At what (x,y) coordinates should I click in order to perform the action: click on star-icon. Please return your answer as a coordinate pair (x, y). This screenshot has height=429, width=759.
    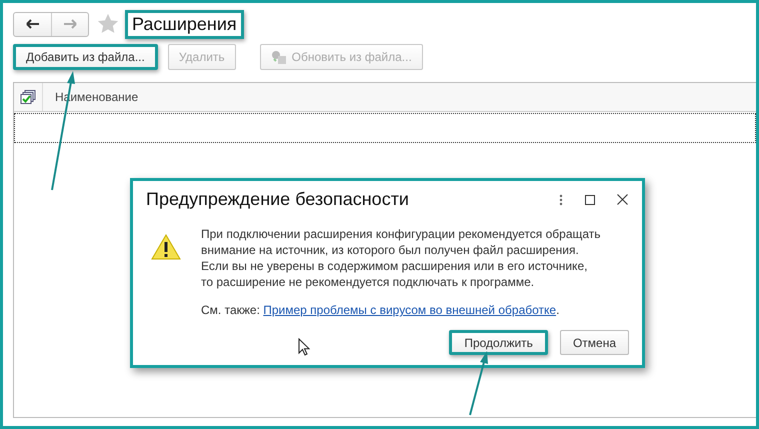
    Looking at the image, I should click on (108, 24).